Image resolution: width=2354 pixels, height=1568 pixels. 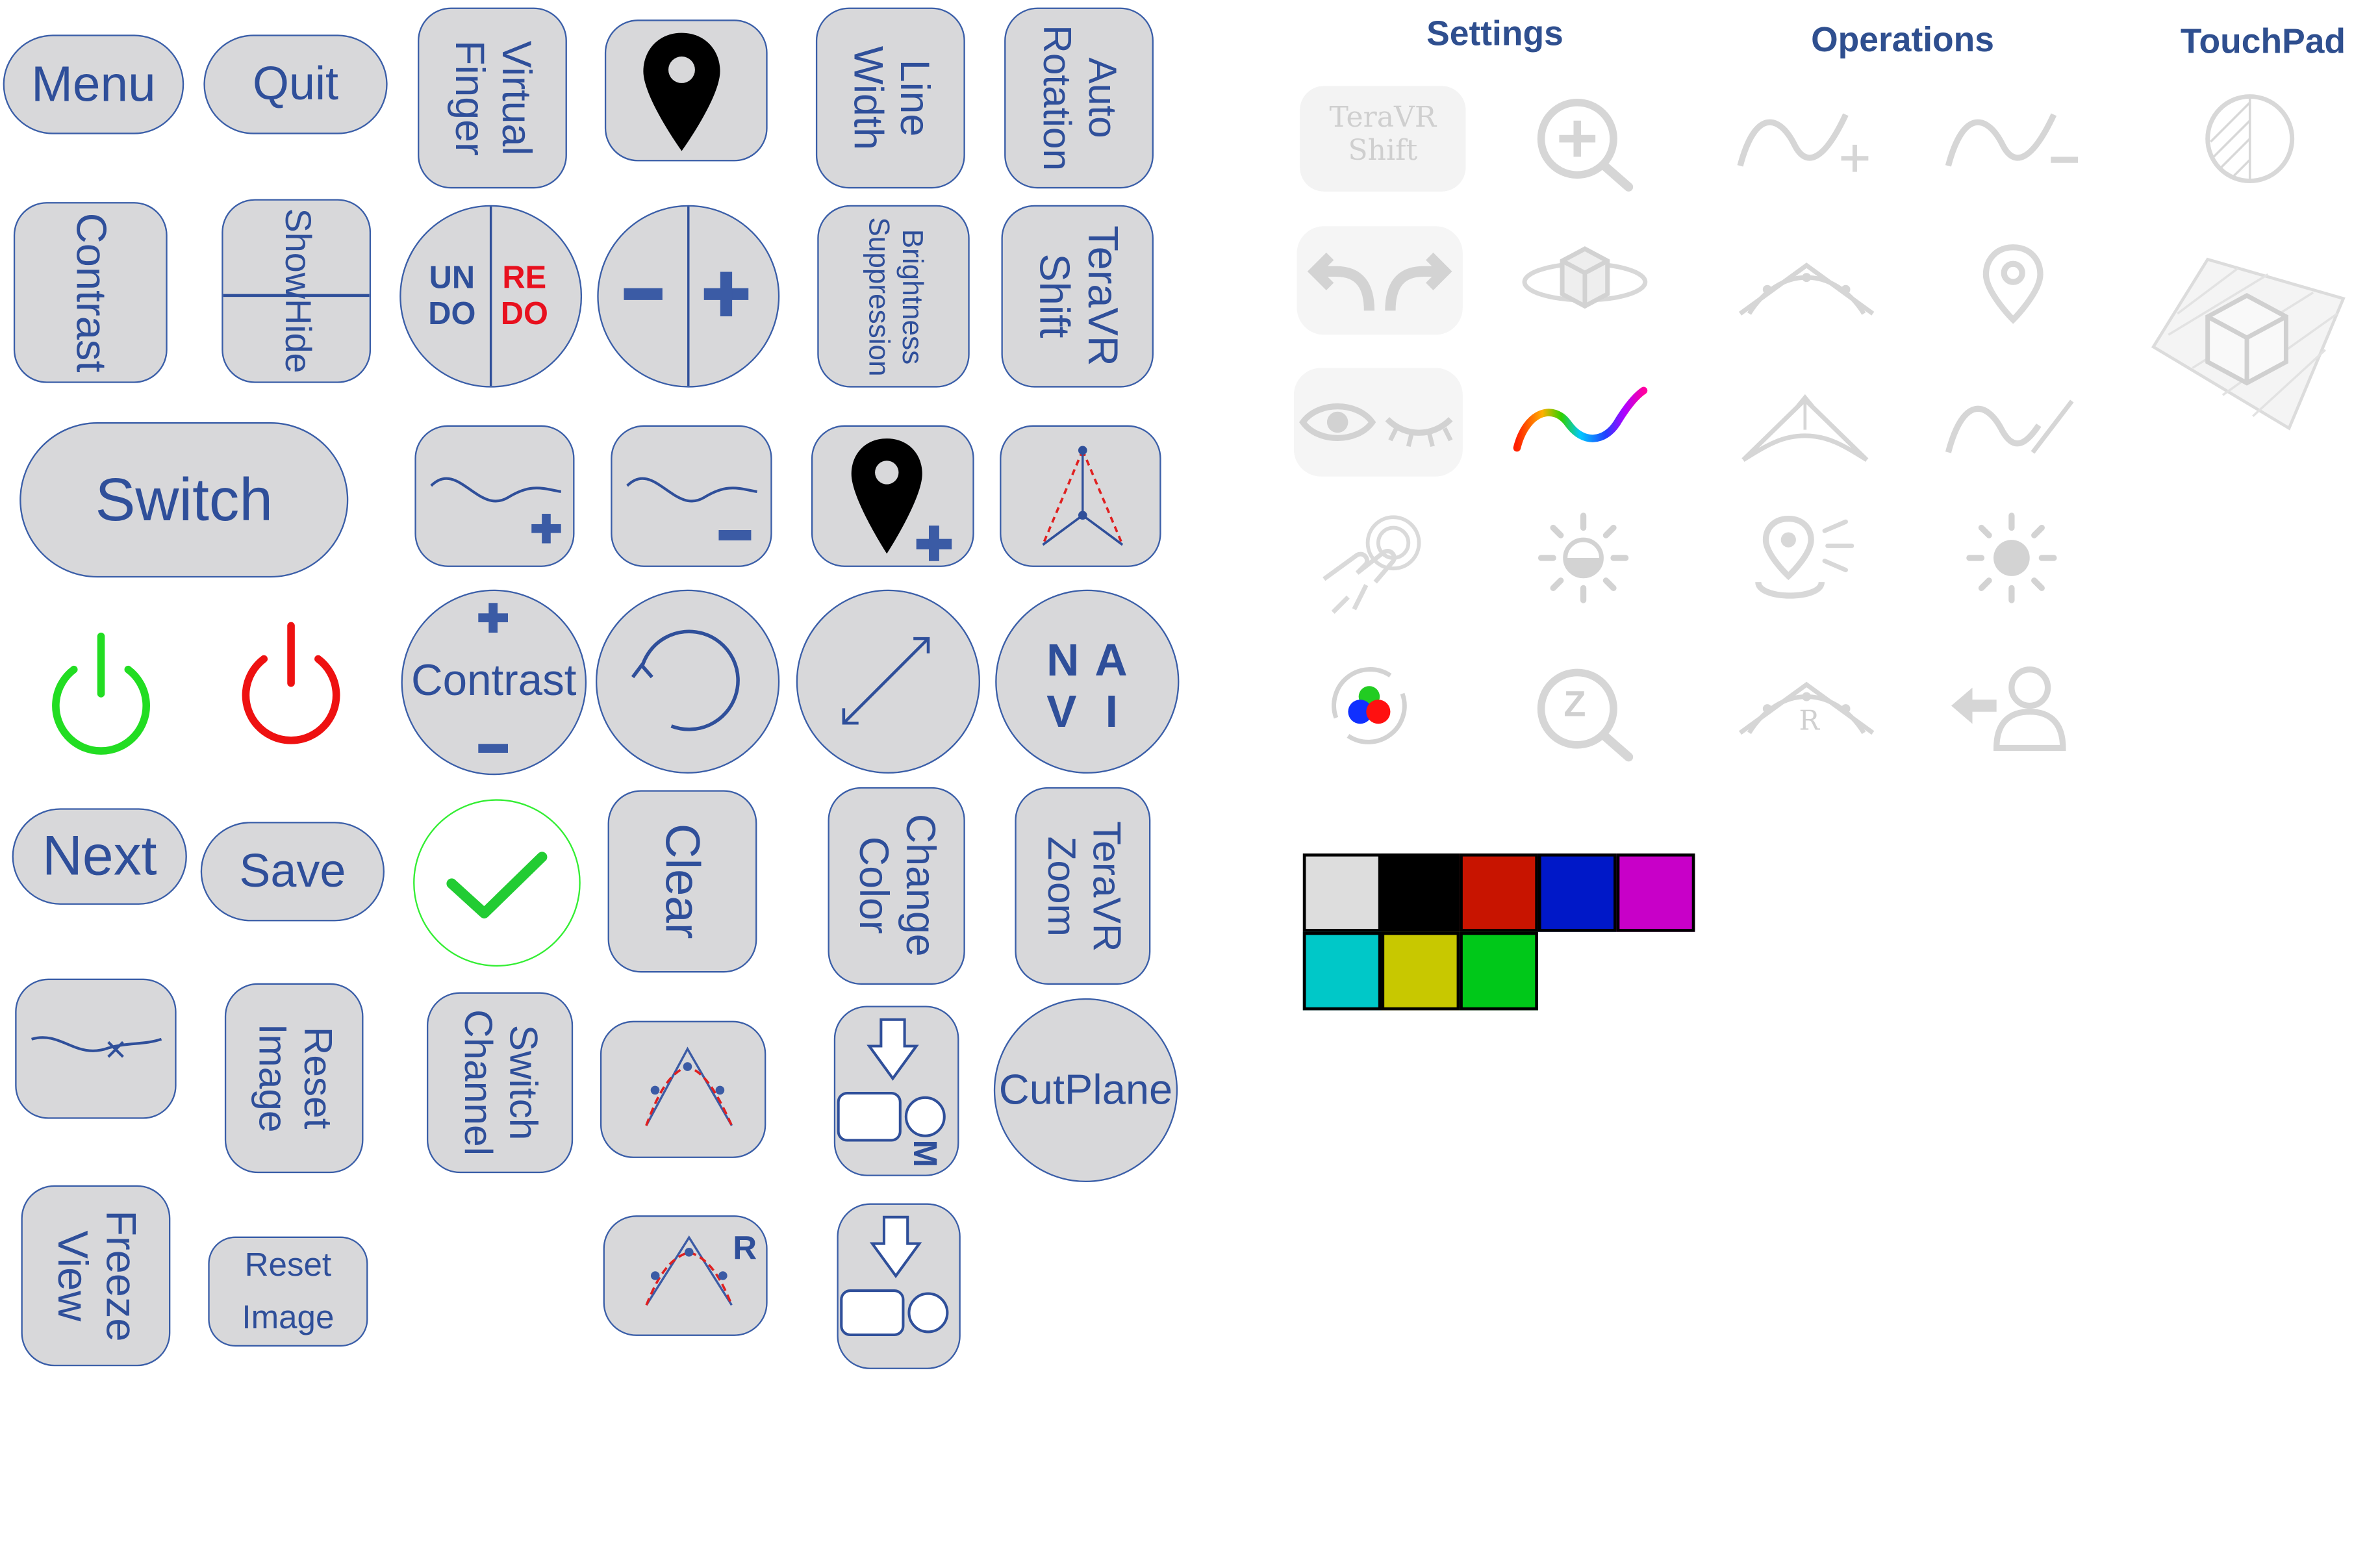 What do you see at coordinates (1580, 419) in the screenshot?
I see `rainbow-stroke-icon` at bounding box center [1580, 419].